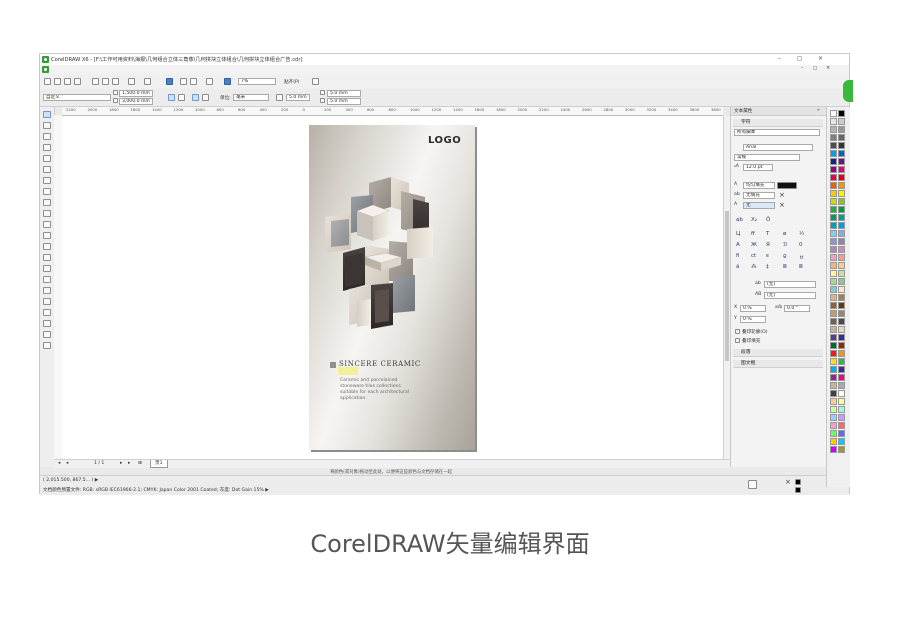  I want to click on kerning-select: (无), so click(790, 284).